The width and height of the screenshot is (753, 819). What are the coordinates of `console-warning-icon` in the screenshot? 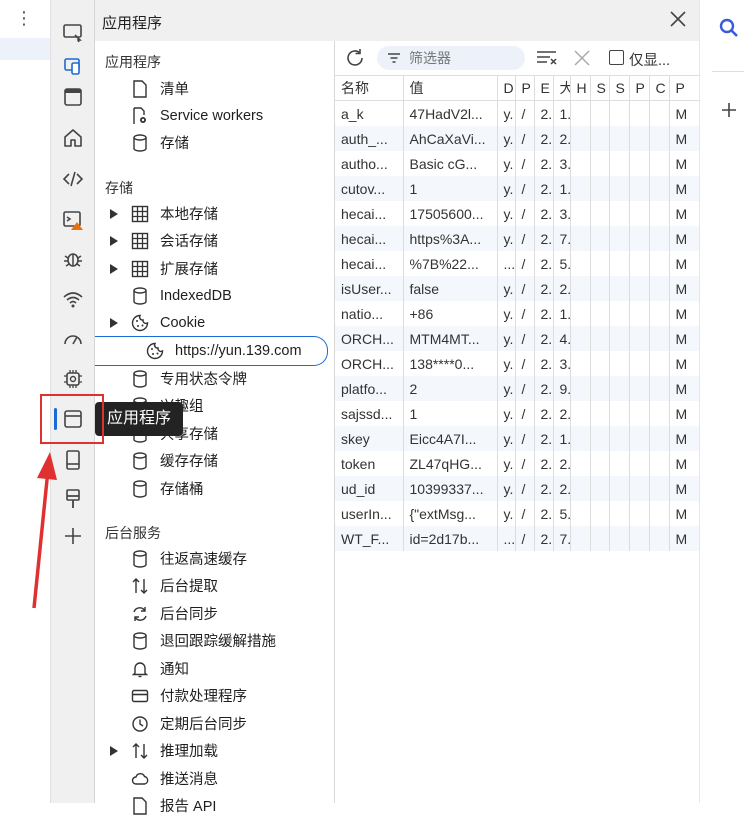 It's located at (72, 220).